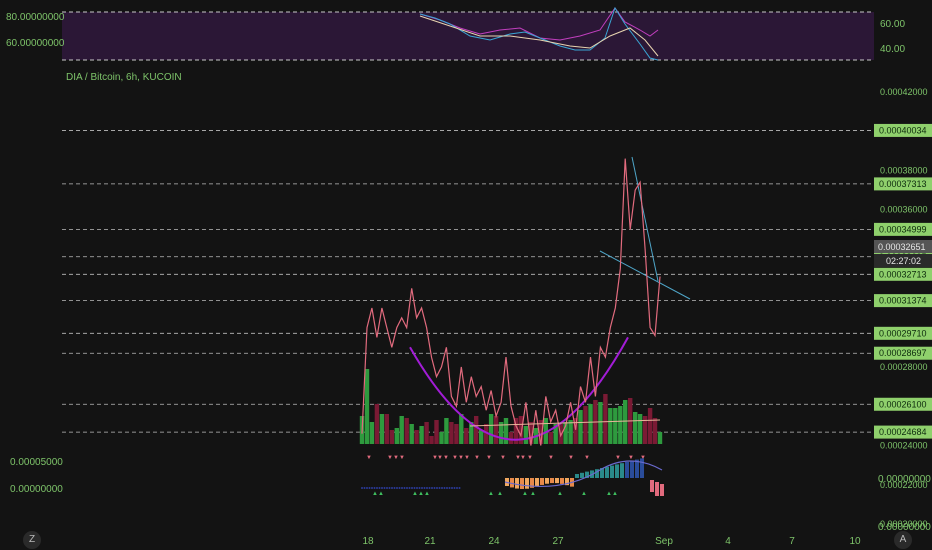 The width and height of the screenshot is (932, 550). What do you see at coordinates (477, 458) in the screenshot?
I see `sell-marker-10: ▼` at bounding box center [477, 458].